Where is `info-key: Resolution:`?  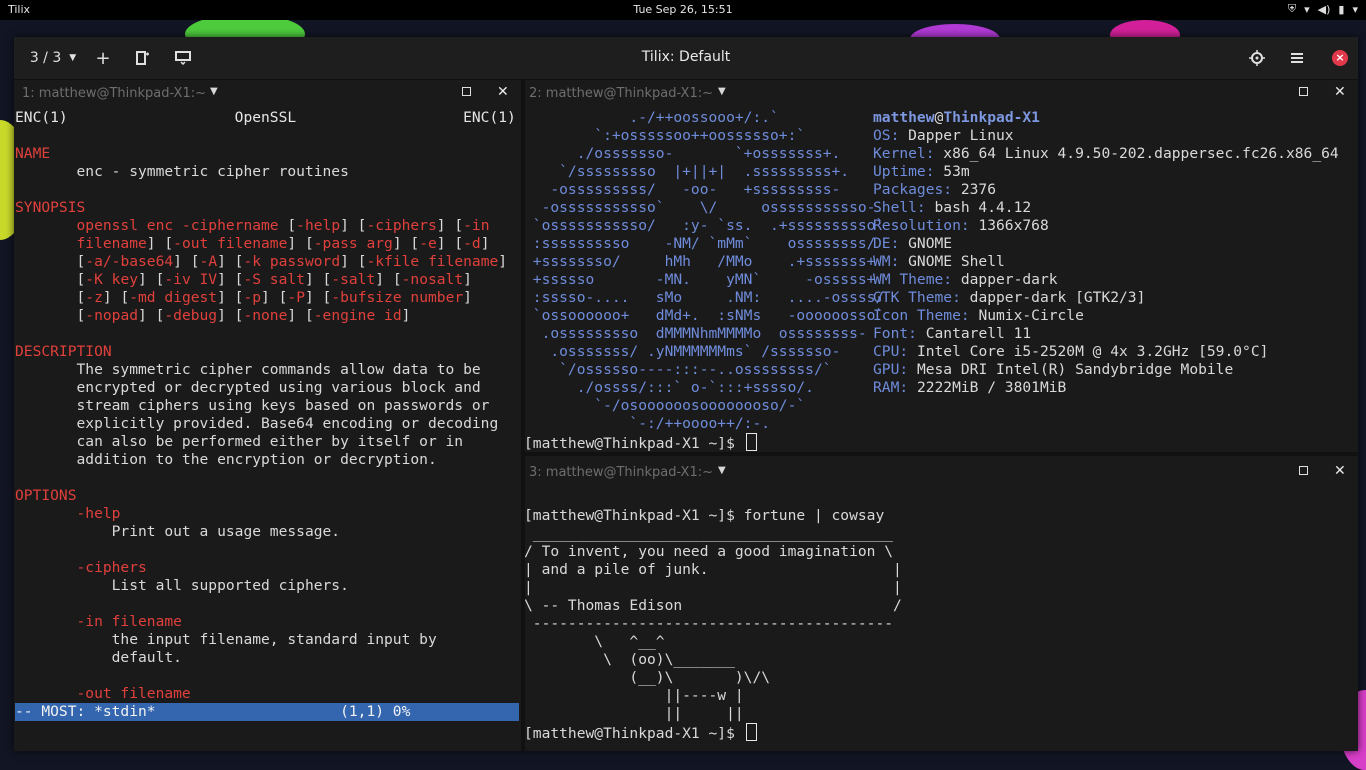 info-key: Resolution: is located at coordinates (921, 225).